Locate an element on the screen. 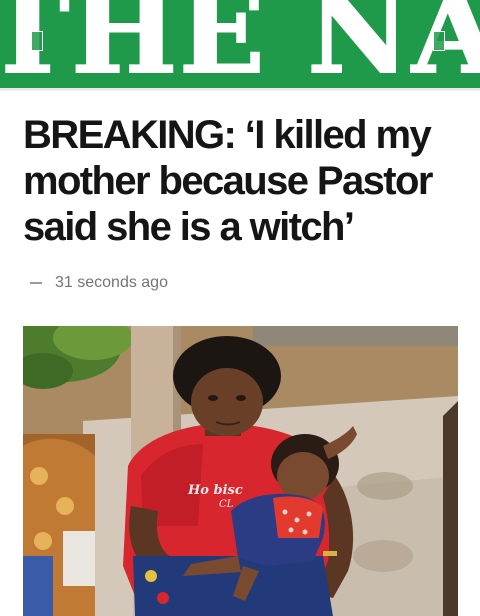 This screenshot has width=480, height=616. header-divider is located at coordinates (240, 89).